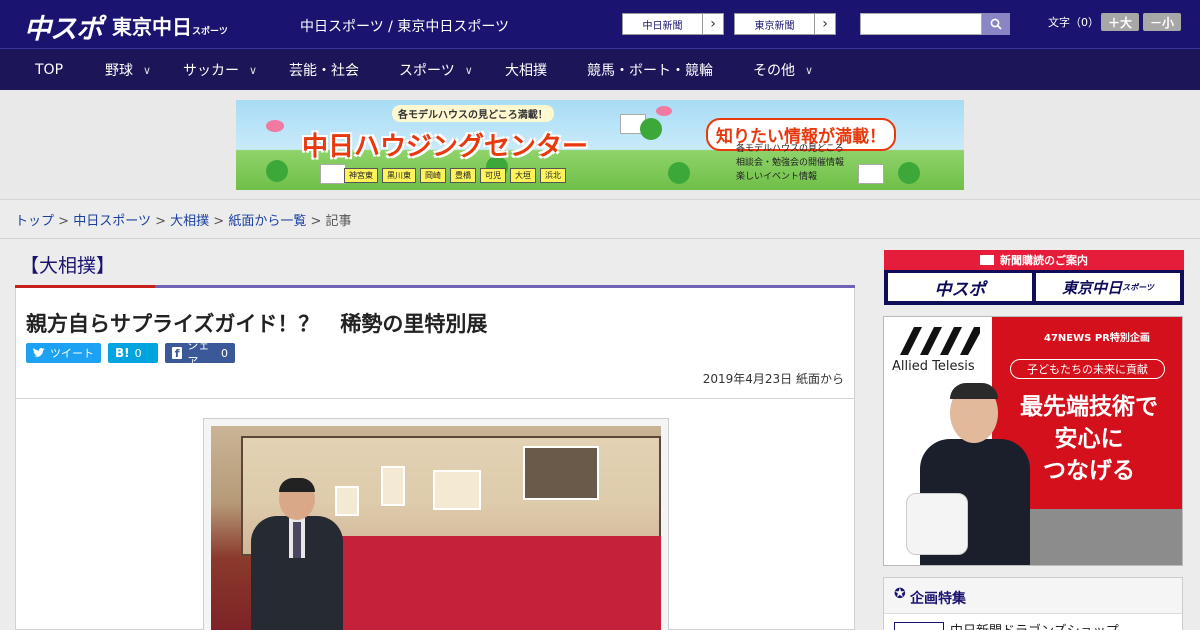  What do you see at coordinates (39, 353) in the screenshot?
I see `twitter-icon` at bounding box center [39, 353].